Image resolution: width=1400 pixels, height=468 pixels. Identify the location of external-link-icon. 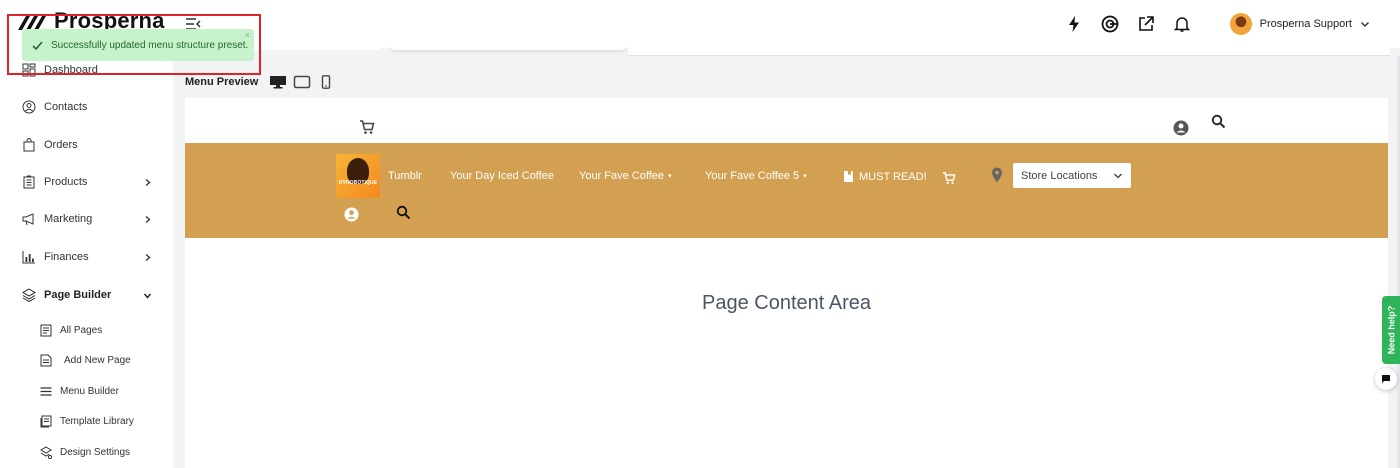
(1146, 24).